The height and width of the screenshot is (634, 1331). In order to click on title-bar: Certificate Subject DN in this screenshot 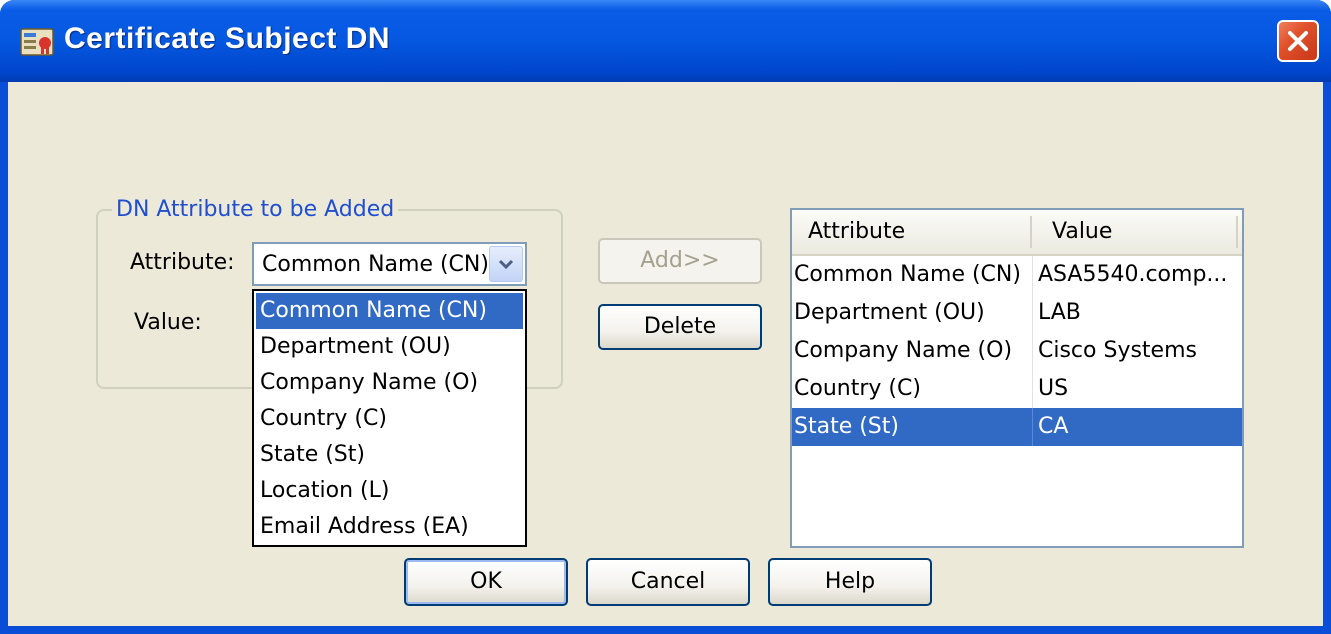, I will do `click(665, 41)`.